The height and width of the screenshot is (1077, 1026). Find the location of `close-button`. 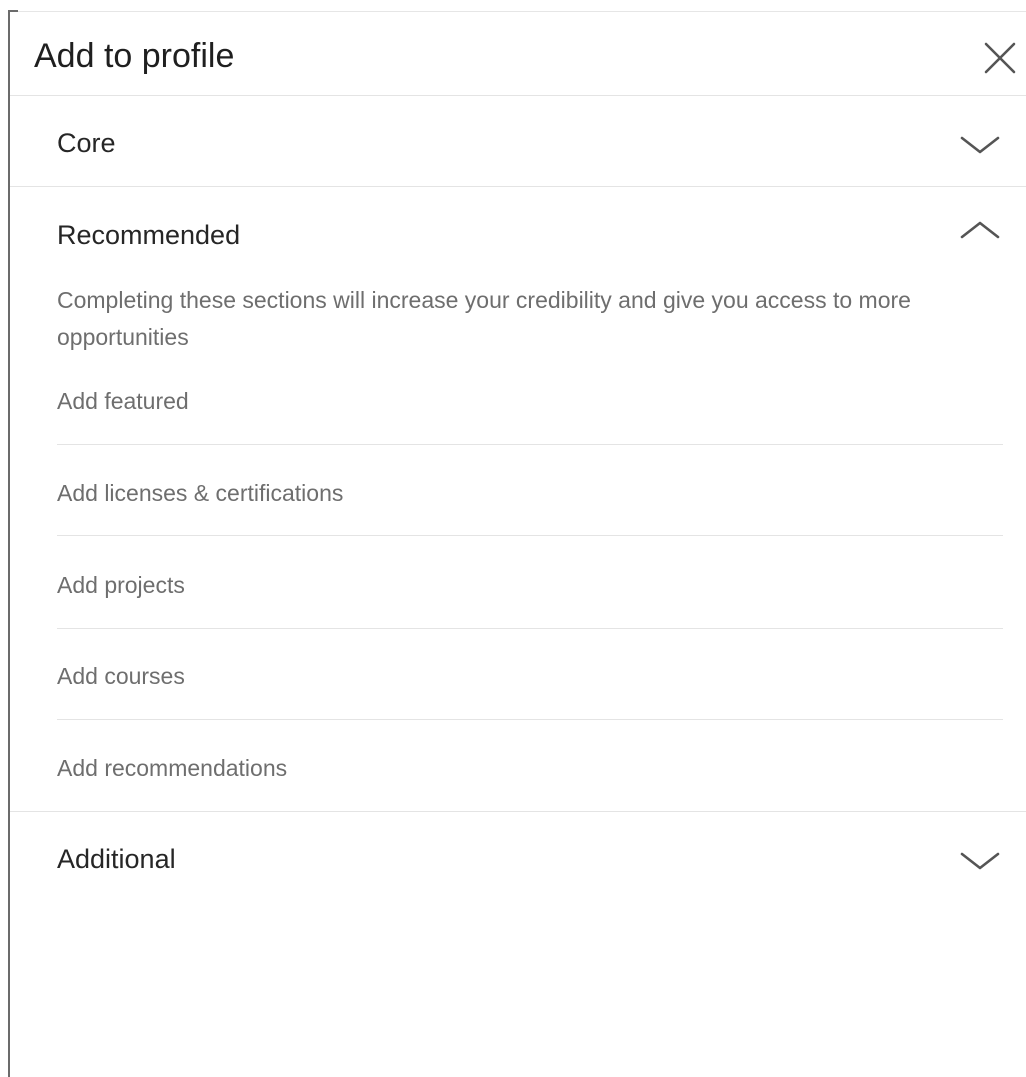

close-button is located at coordinates (1000, 58).